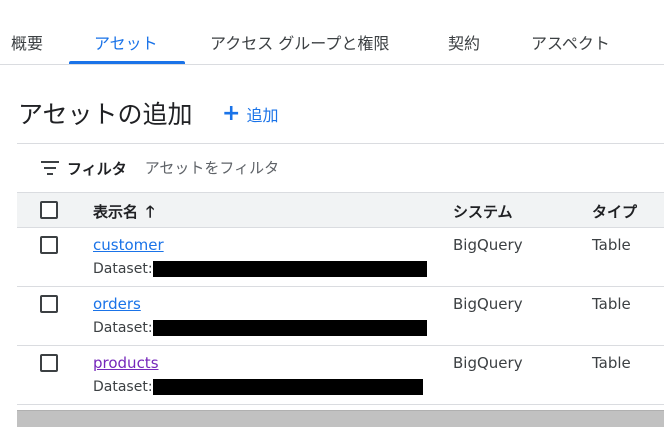 This screenshot has width=664, height=427. I want to click on table-row: products Dataset: BigQuery Table, so click(340, 375).